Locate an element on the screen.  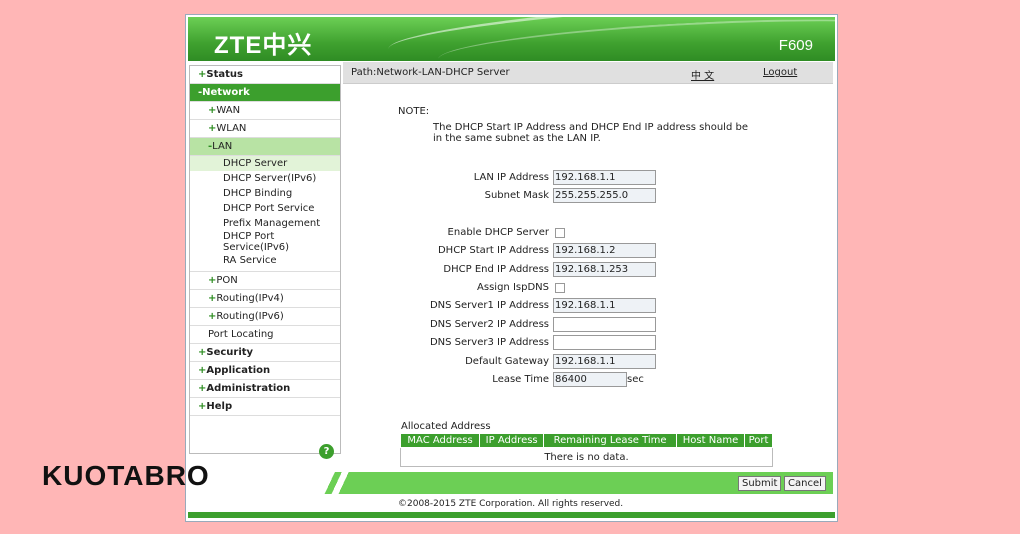
sidebar-subitem-dhcp-server-ipv6: DHCP Server(IPv6) is located at coordinates (265, 178).